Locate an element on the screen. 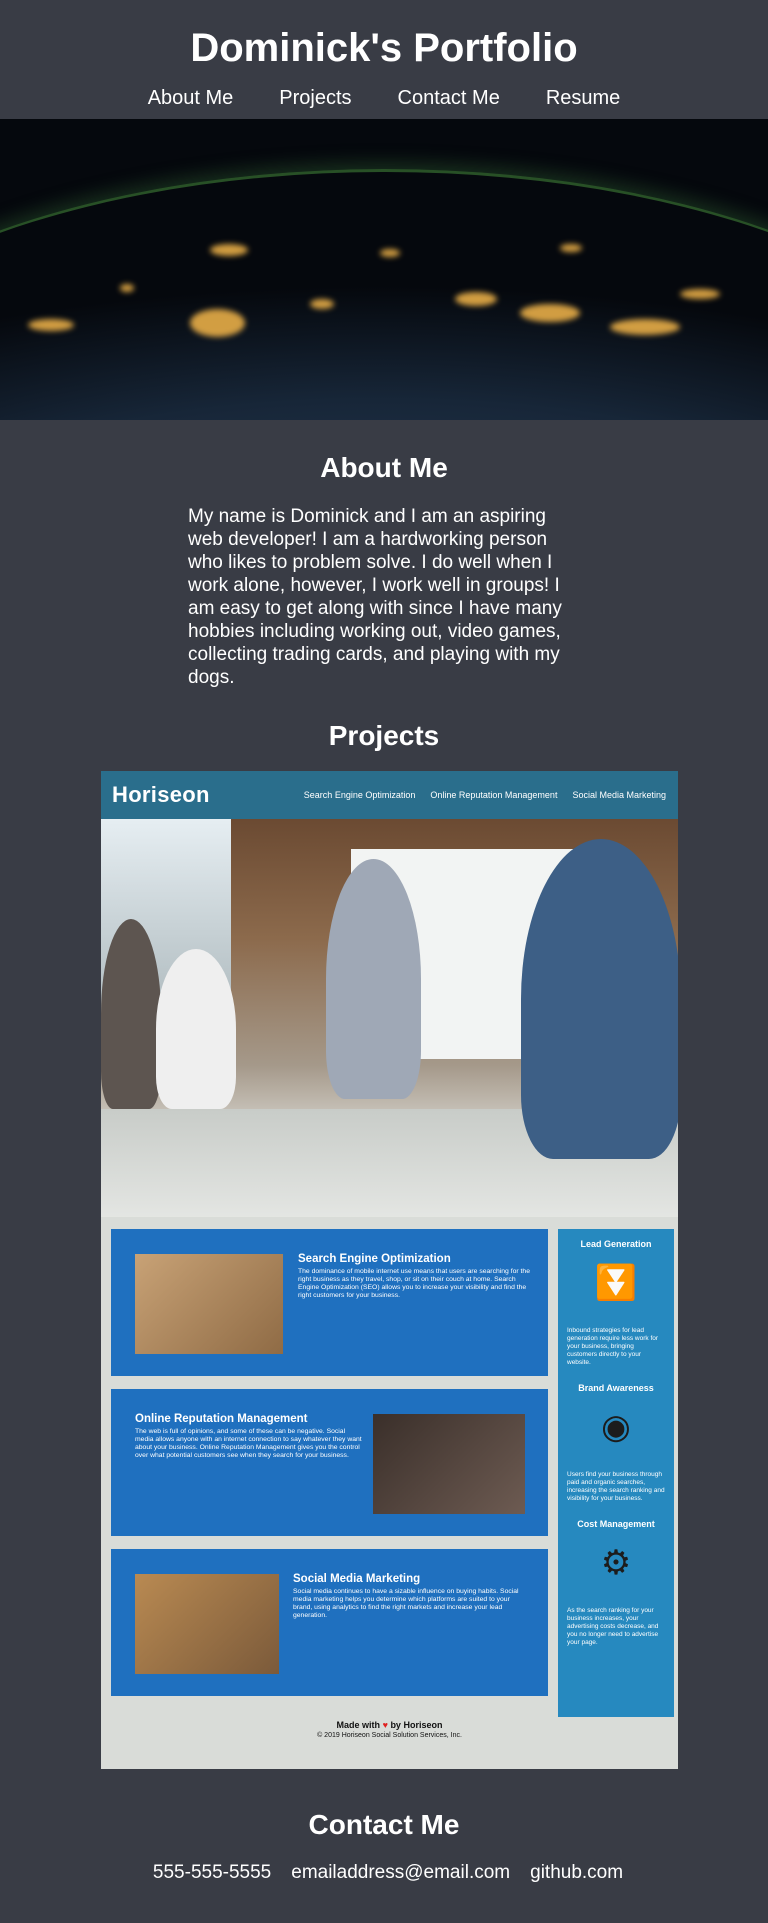 This screenshot has width=768, height=1923. about-heading: About Me is located at coordinates (384, 467).